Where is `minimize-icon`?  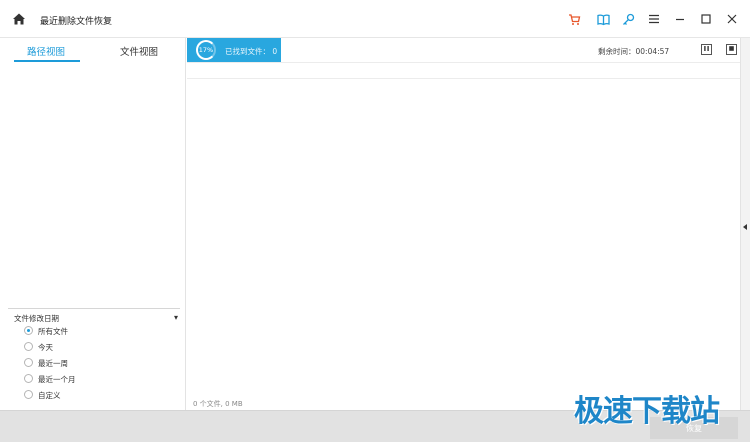 minimize-icon is located at coordinates (680, 19).